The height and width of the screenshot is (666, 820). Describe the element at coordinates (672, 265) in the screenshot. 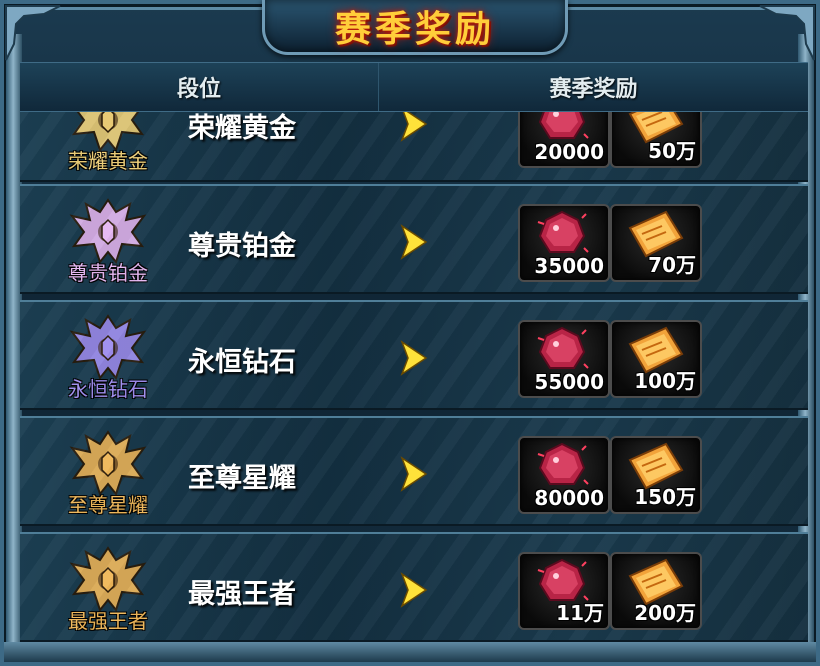

I see `reward-ticket-amount: 70万` at that location.